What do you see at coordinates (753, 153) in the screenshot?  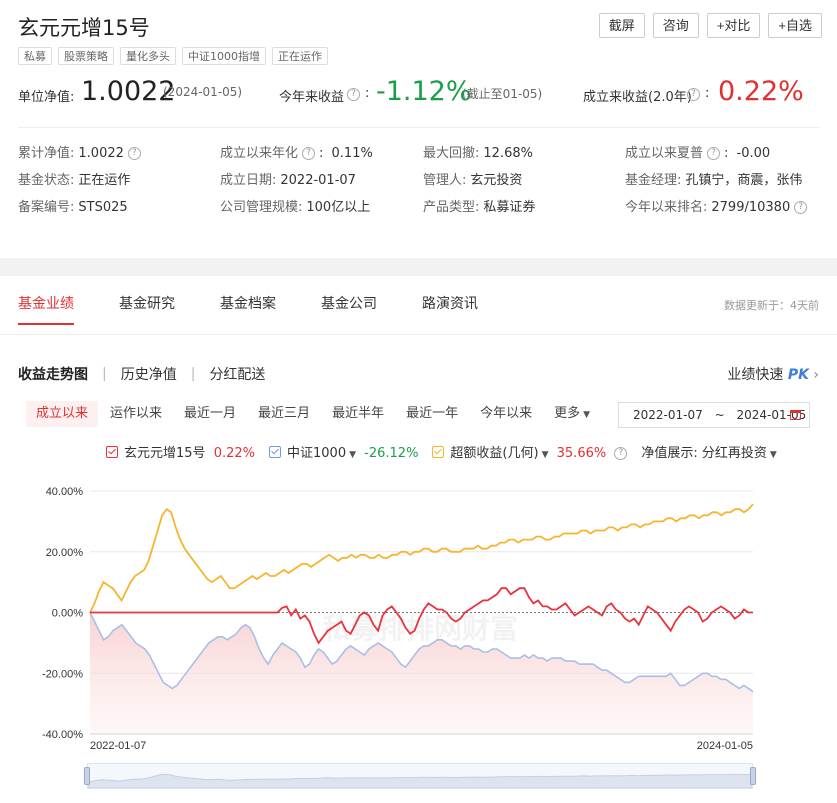 I see `info-value: -0.00` at bounding box center [753, 153].